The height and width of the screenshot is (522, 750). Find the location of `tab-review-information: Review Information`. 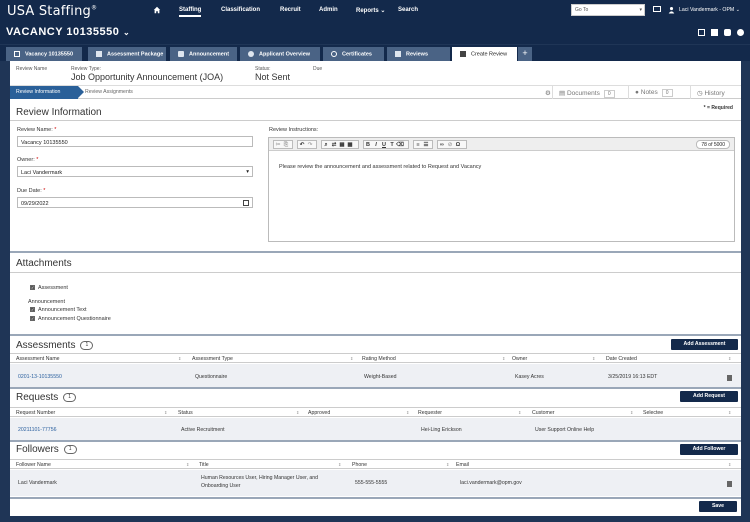

tab-review-information: Review Information is located at coordinates (47, 92).